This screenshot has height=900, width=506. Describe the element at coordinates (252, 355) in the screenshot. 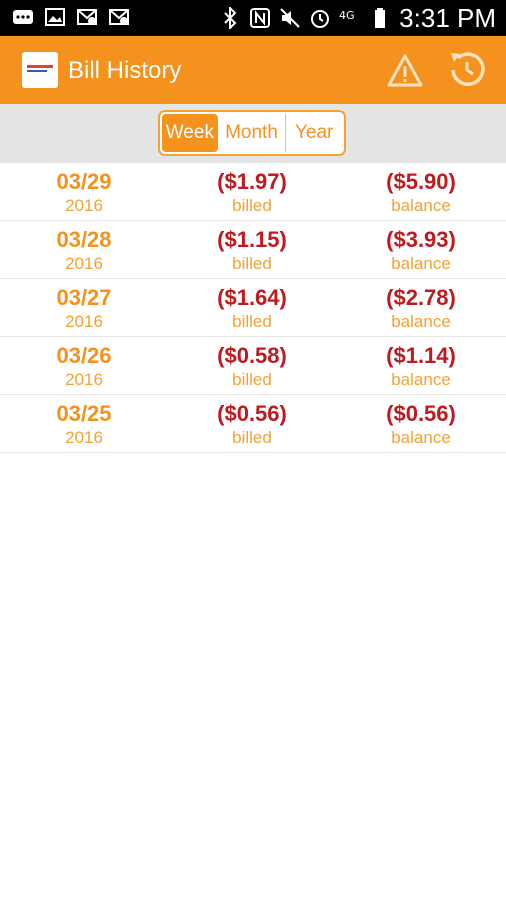

I see `billed-amount: ($0.58)` at that location.